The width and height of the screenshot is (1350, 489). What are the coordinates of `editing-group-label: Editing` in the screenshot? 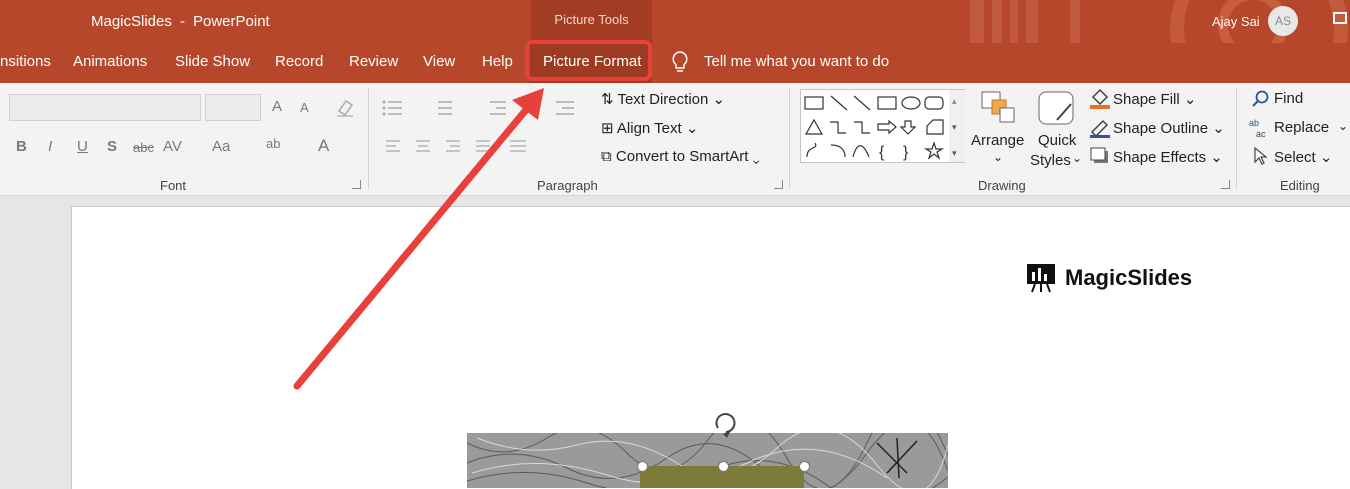 It's located at (1300, 185).